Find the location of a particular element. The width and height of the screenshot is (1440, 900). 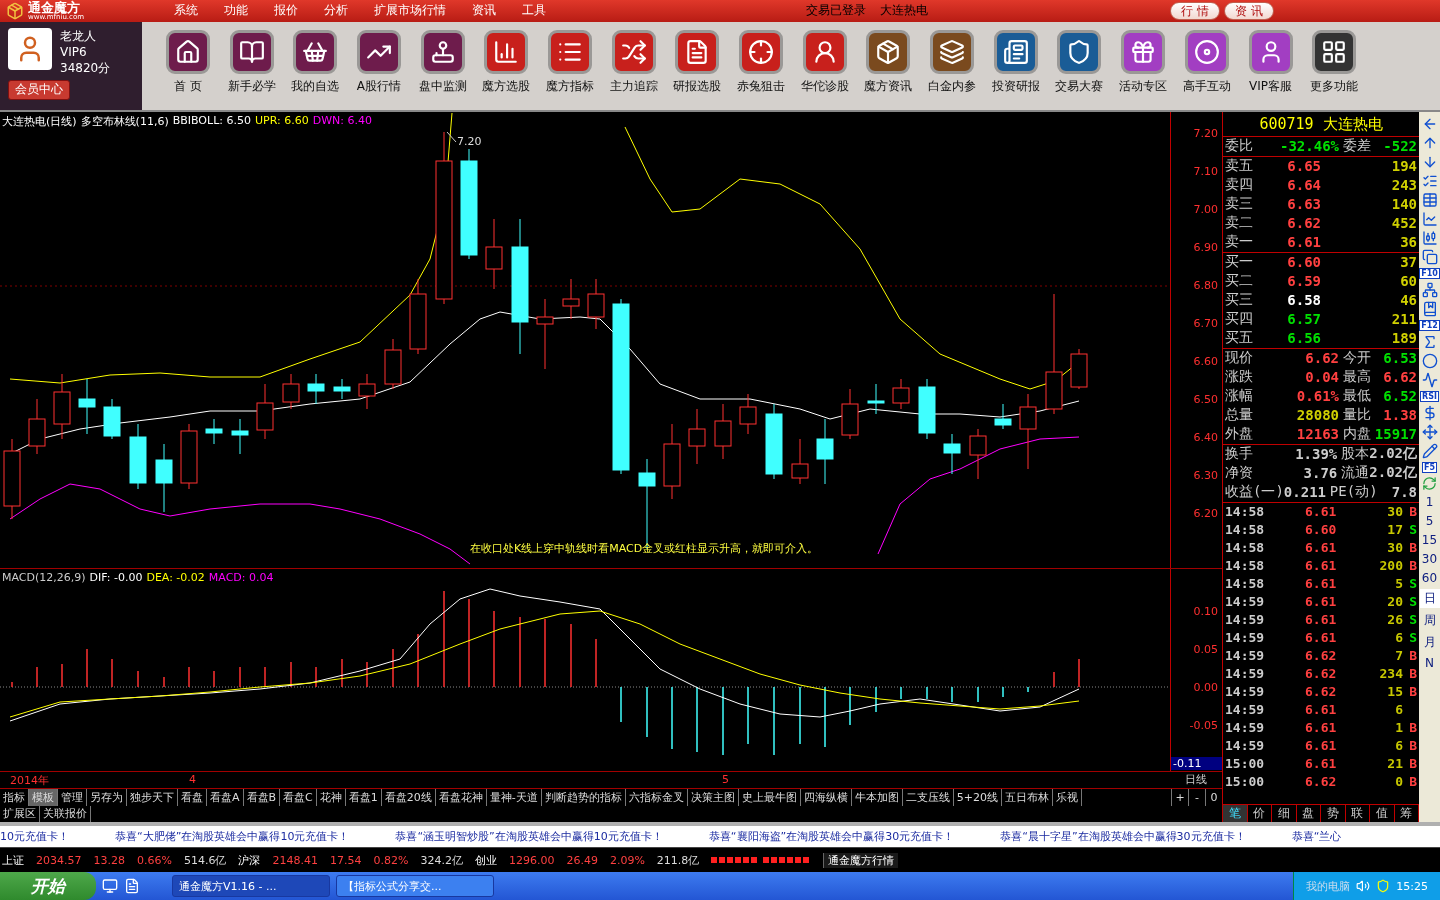

quote-value: 28080 is located at coordinates (1317, 415).